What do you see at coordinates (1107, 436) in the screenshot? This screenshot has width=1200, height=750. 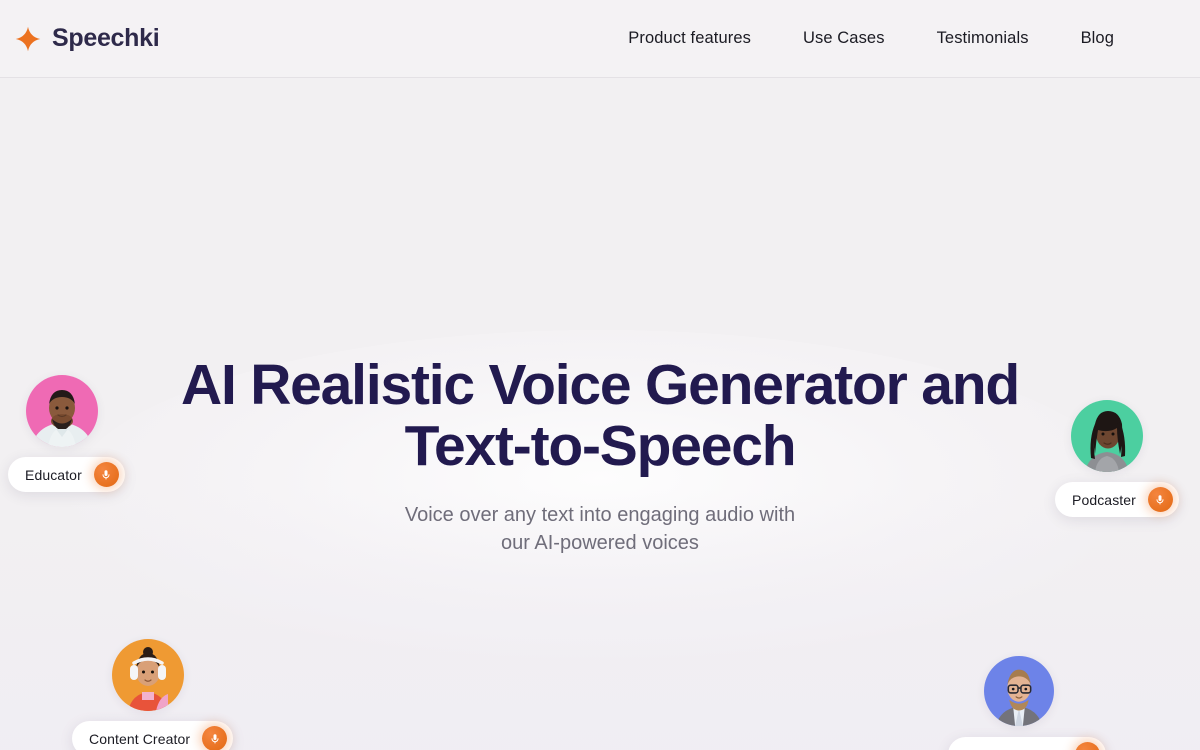 I see `avatar-podcaster` at bounding box center [1107, 436].